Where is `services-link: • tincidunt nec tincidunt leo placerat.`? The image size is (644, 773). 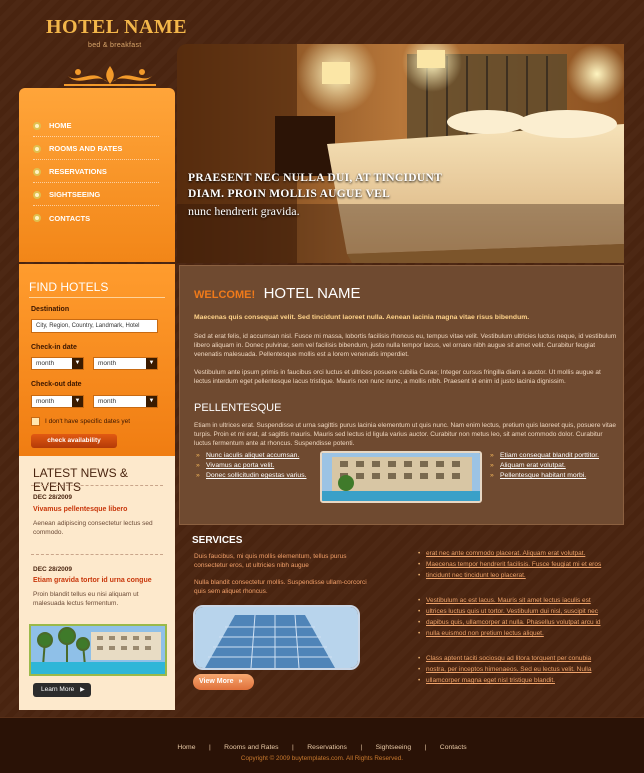 services-link: • tincidunt nec tincidunt leo placerat. is located at coordinates (518, 575).